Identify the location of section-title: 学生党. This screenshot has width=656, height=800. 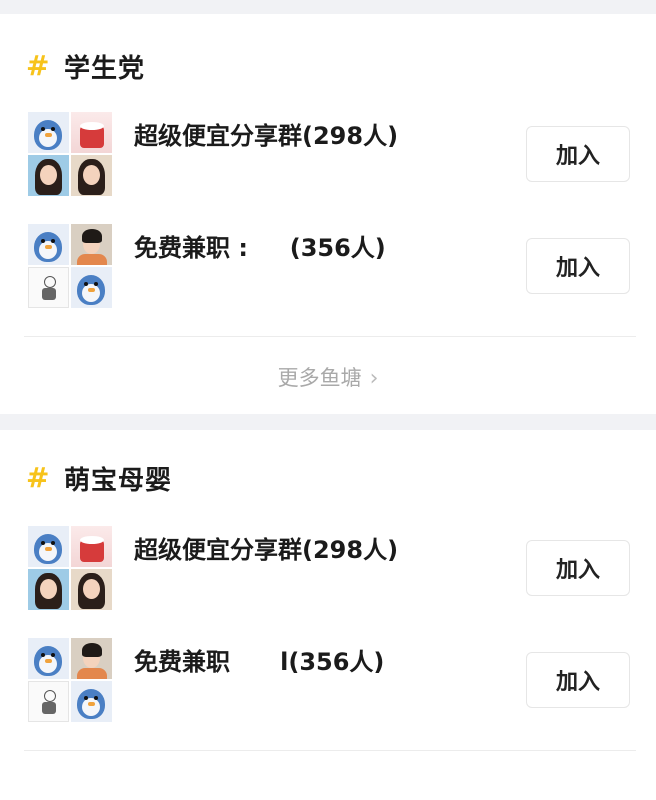
(105, 68).